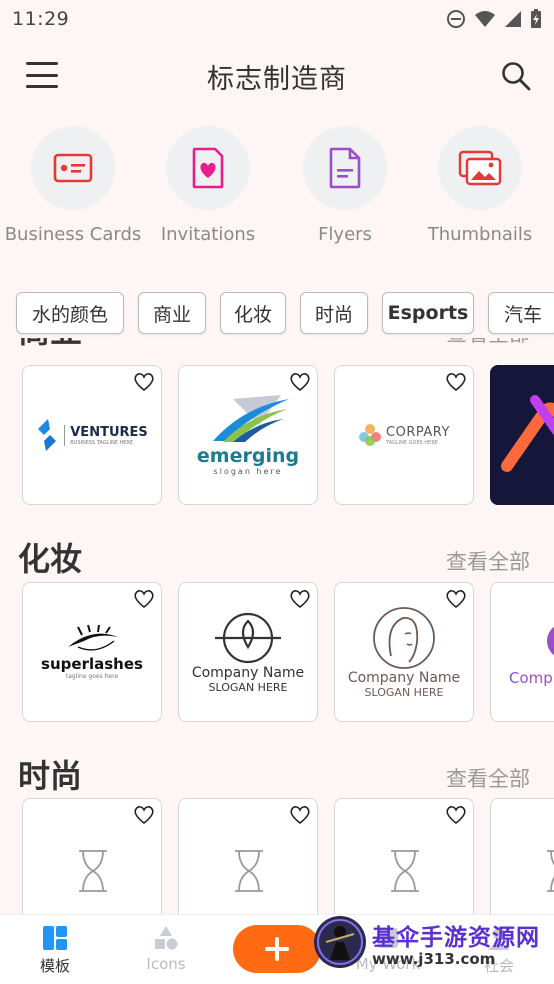 The width and height of the screenshot is (554, 984). I want to click on chip-watercolor: 水的颜色, so click(70, 313).